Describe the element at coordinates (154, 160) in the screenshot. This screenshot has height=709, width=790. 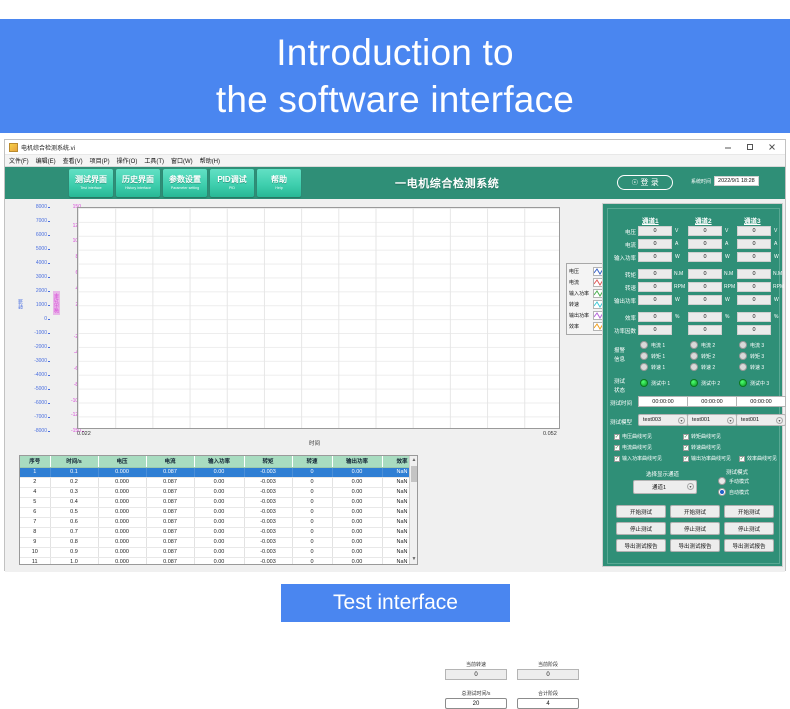
I see `menu-item-tools: 工具(T)` at that location.